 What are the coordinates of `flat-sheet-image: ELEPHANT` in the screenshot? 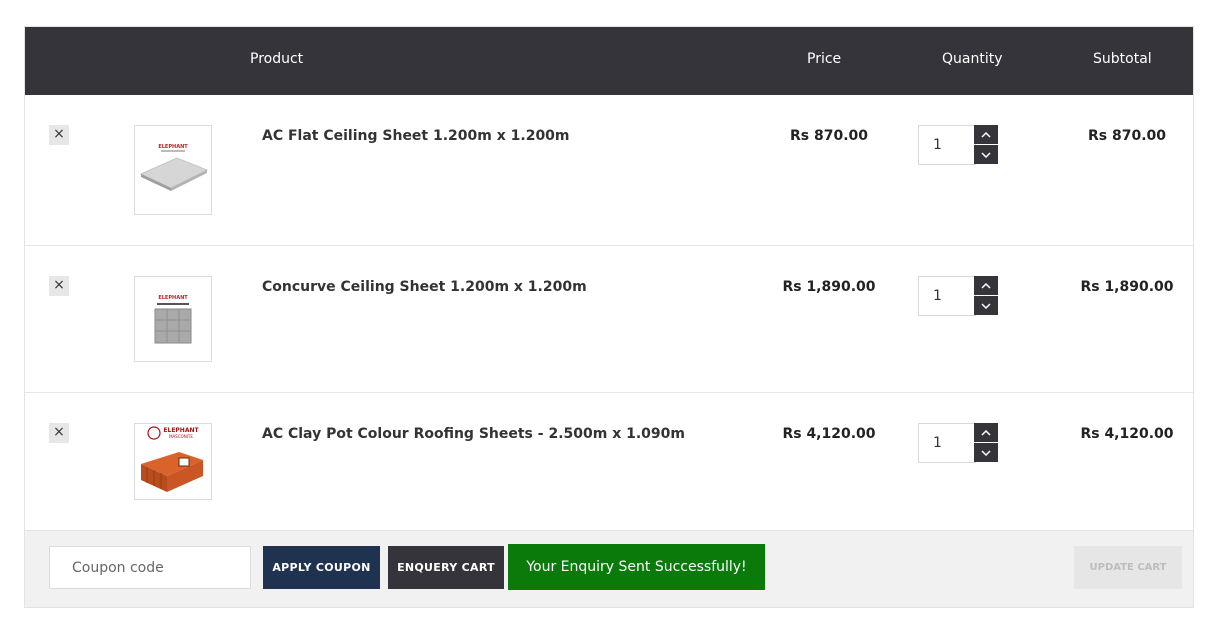 It's located at (173, 170).